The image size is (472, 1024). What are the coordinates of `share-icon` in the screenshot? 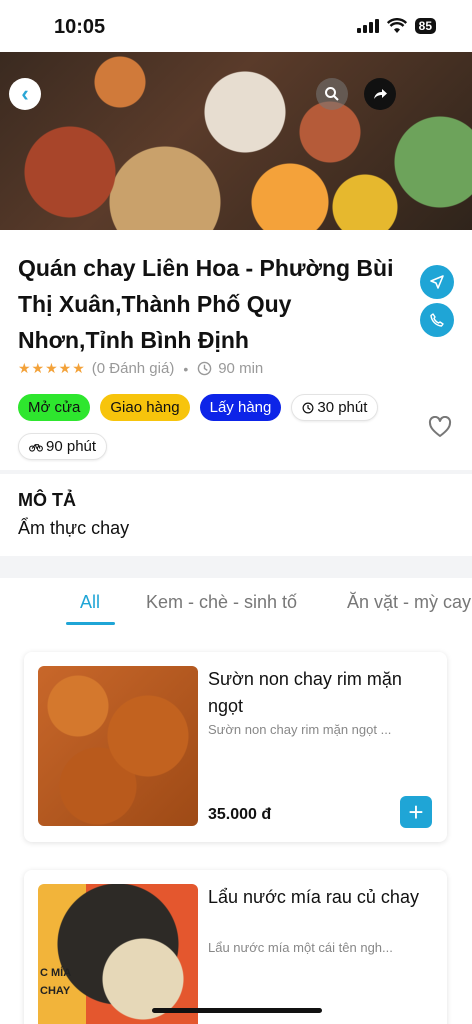 It's located at (380, 94).